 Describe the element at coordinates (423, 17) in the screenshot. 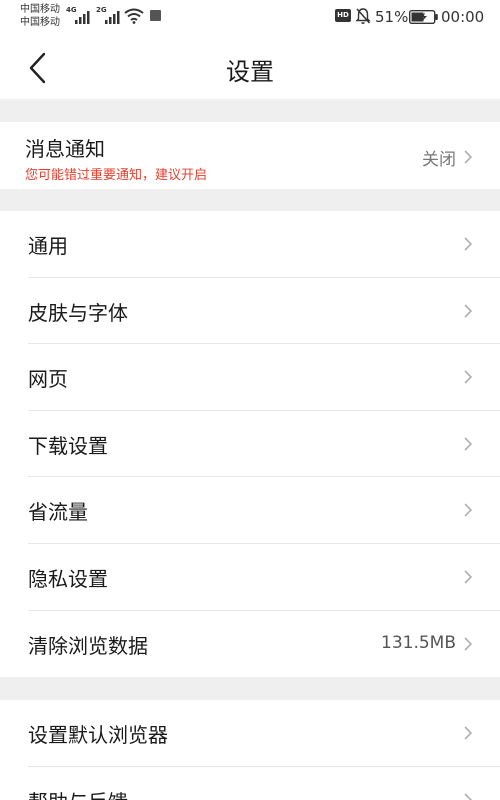

I see `battery-charging-icon` at that location.